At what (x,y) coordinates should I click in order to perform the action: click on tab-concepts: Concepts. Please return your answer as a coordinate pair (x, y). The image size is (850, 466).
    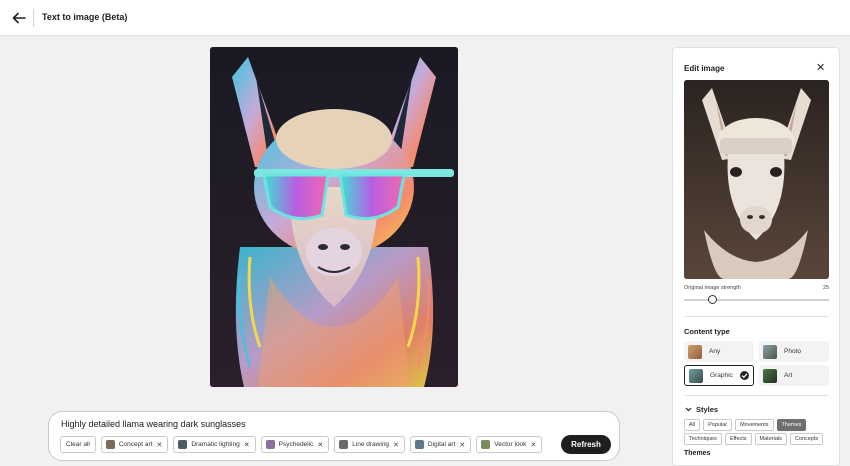
    Looking at the image, I should click on (806, 439).